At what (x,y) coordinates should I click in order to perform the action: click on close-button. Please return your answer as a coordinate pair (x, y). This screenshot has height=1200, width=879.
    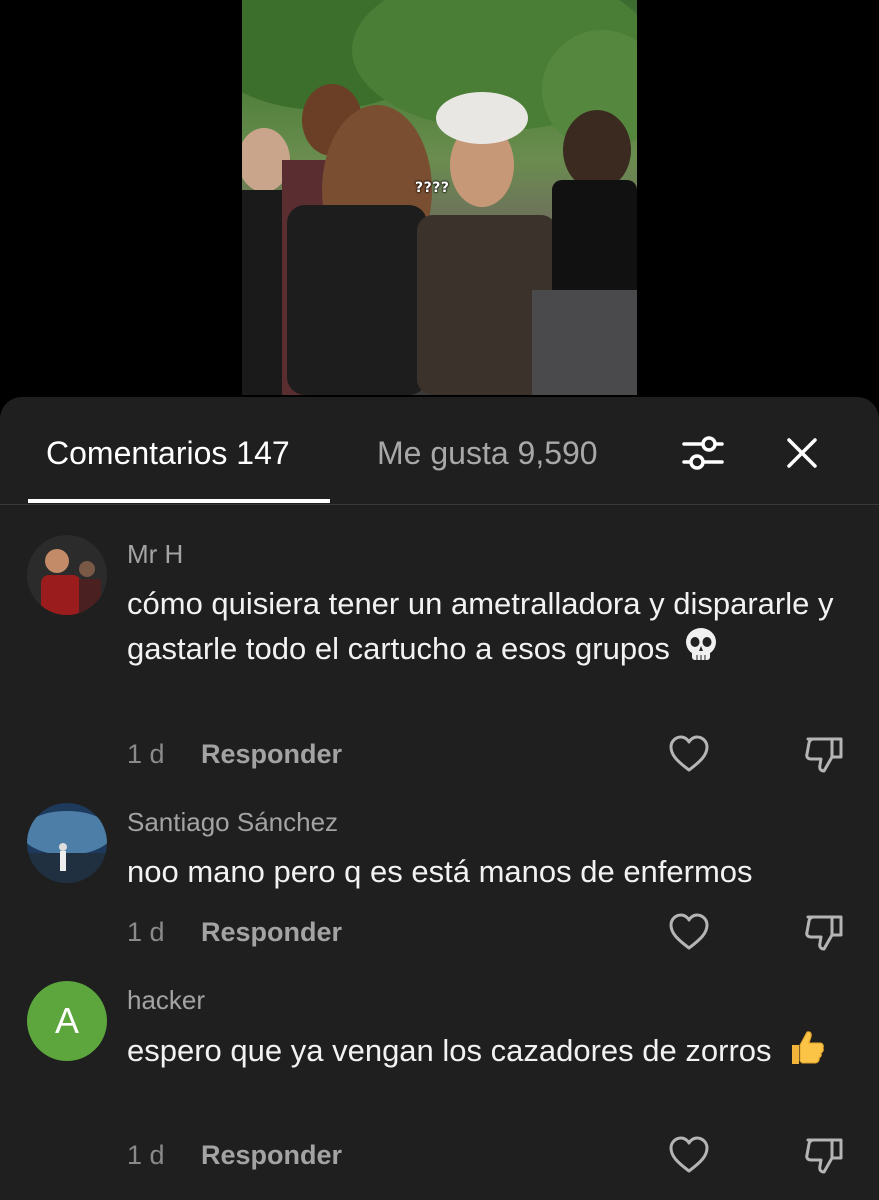
    Looking at the image, I should click on (802, 453).